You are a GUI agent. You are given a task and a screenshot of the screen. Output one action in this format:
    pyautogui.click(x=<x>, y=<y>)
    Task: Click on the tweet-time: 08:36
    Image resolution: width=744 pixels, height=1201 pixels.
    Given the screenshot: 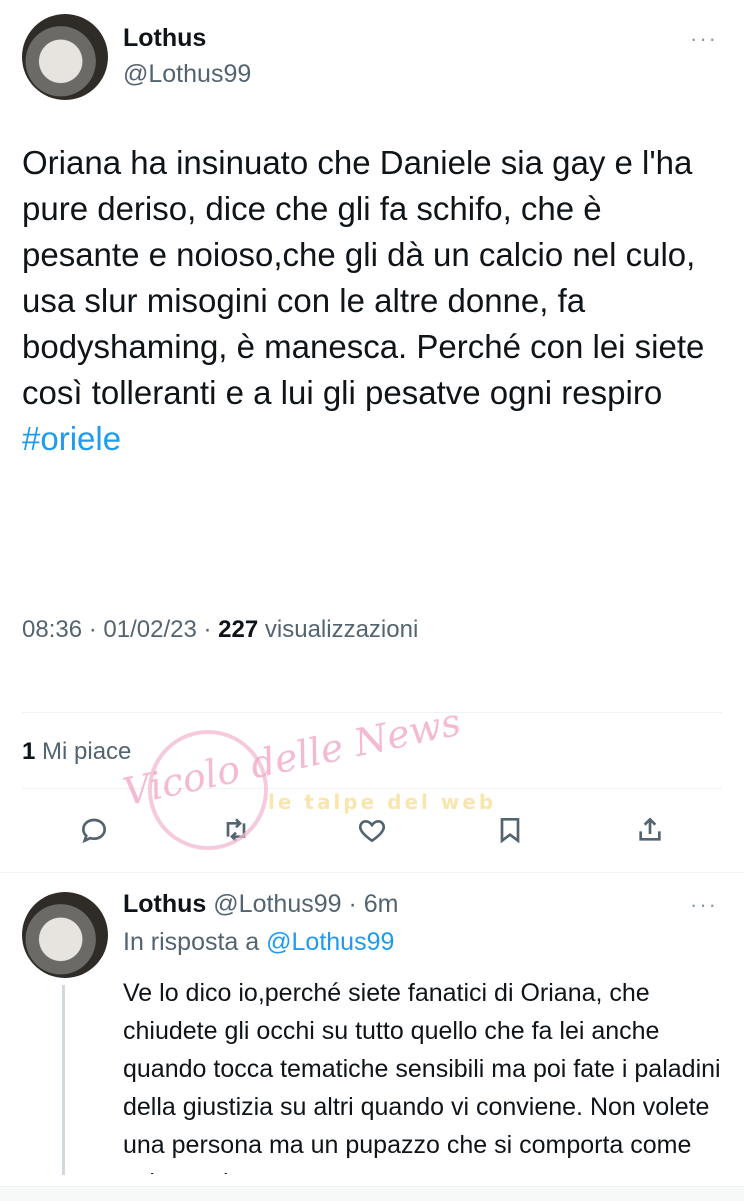 What is the action you would take?
    pyautogui.click(x=52, y=629)
    